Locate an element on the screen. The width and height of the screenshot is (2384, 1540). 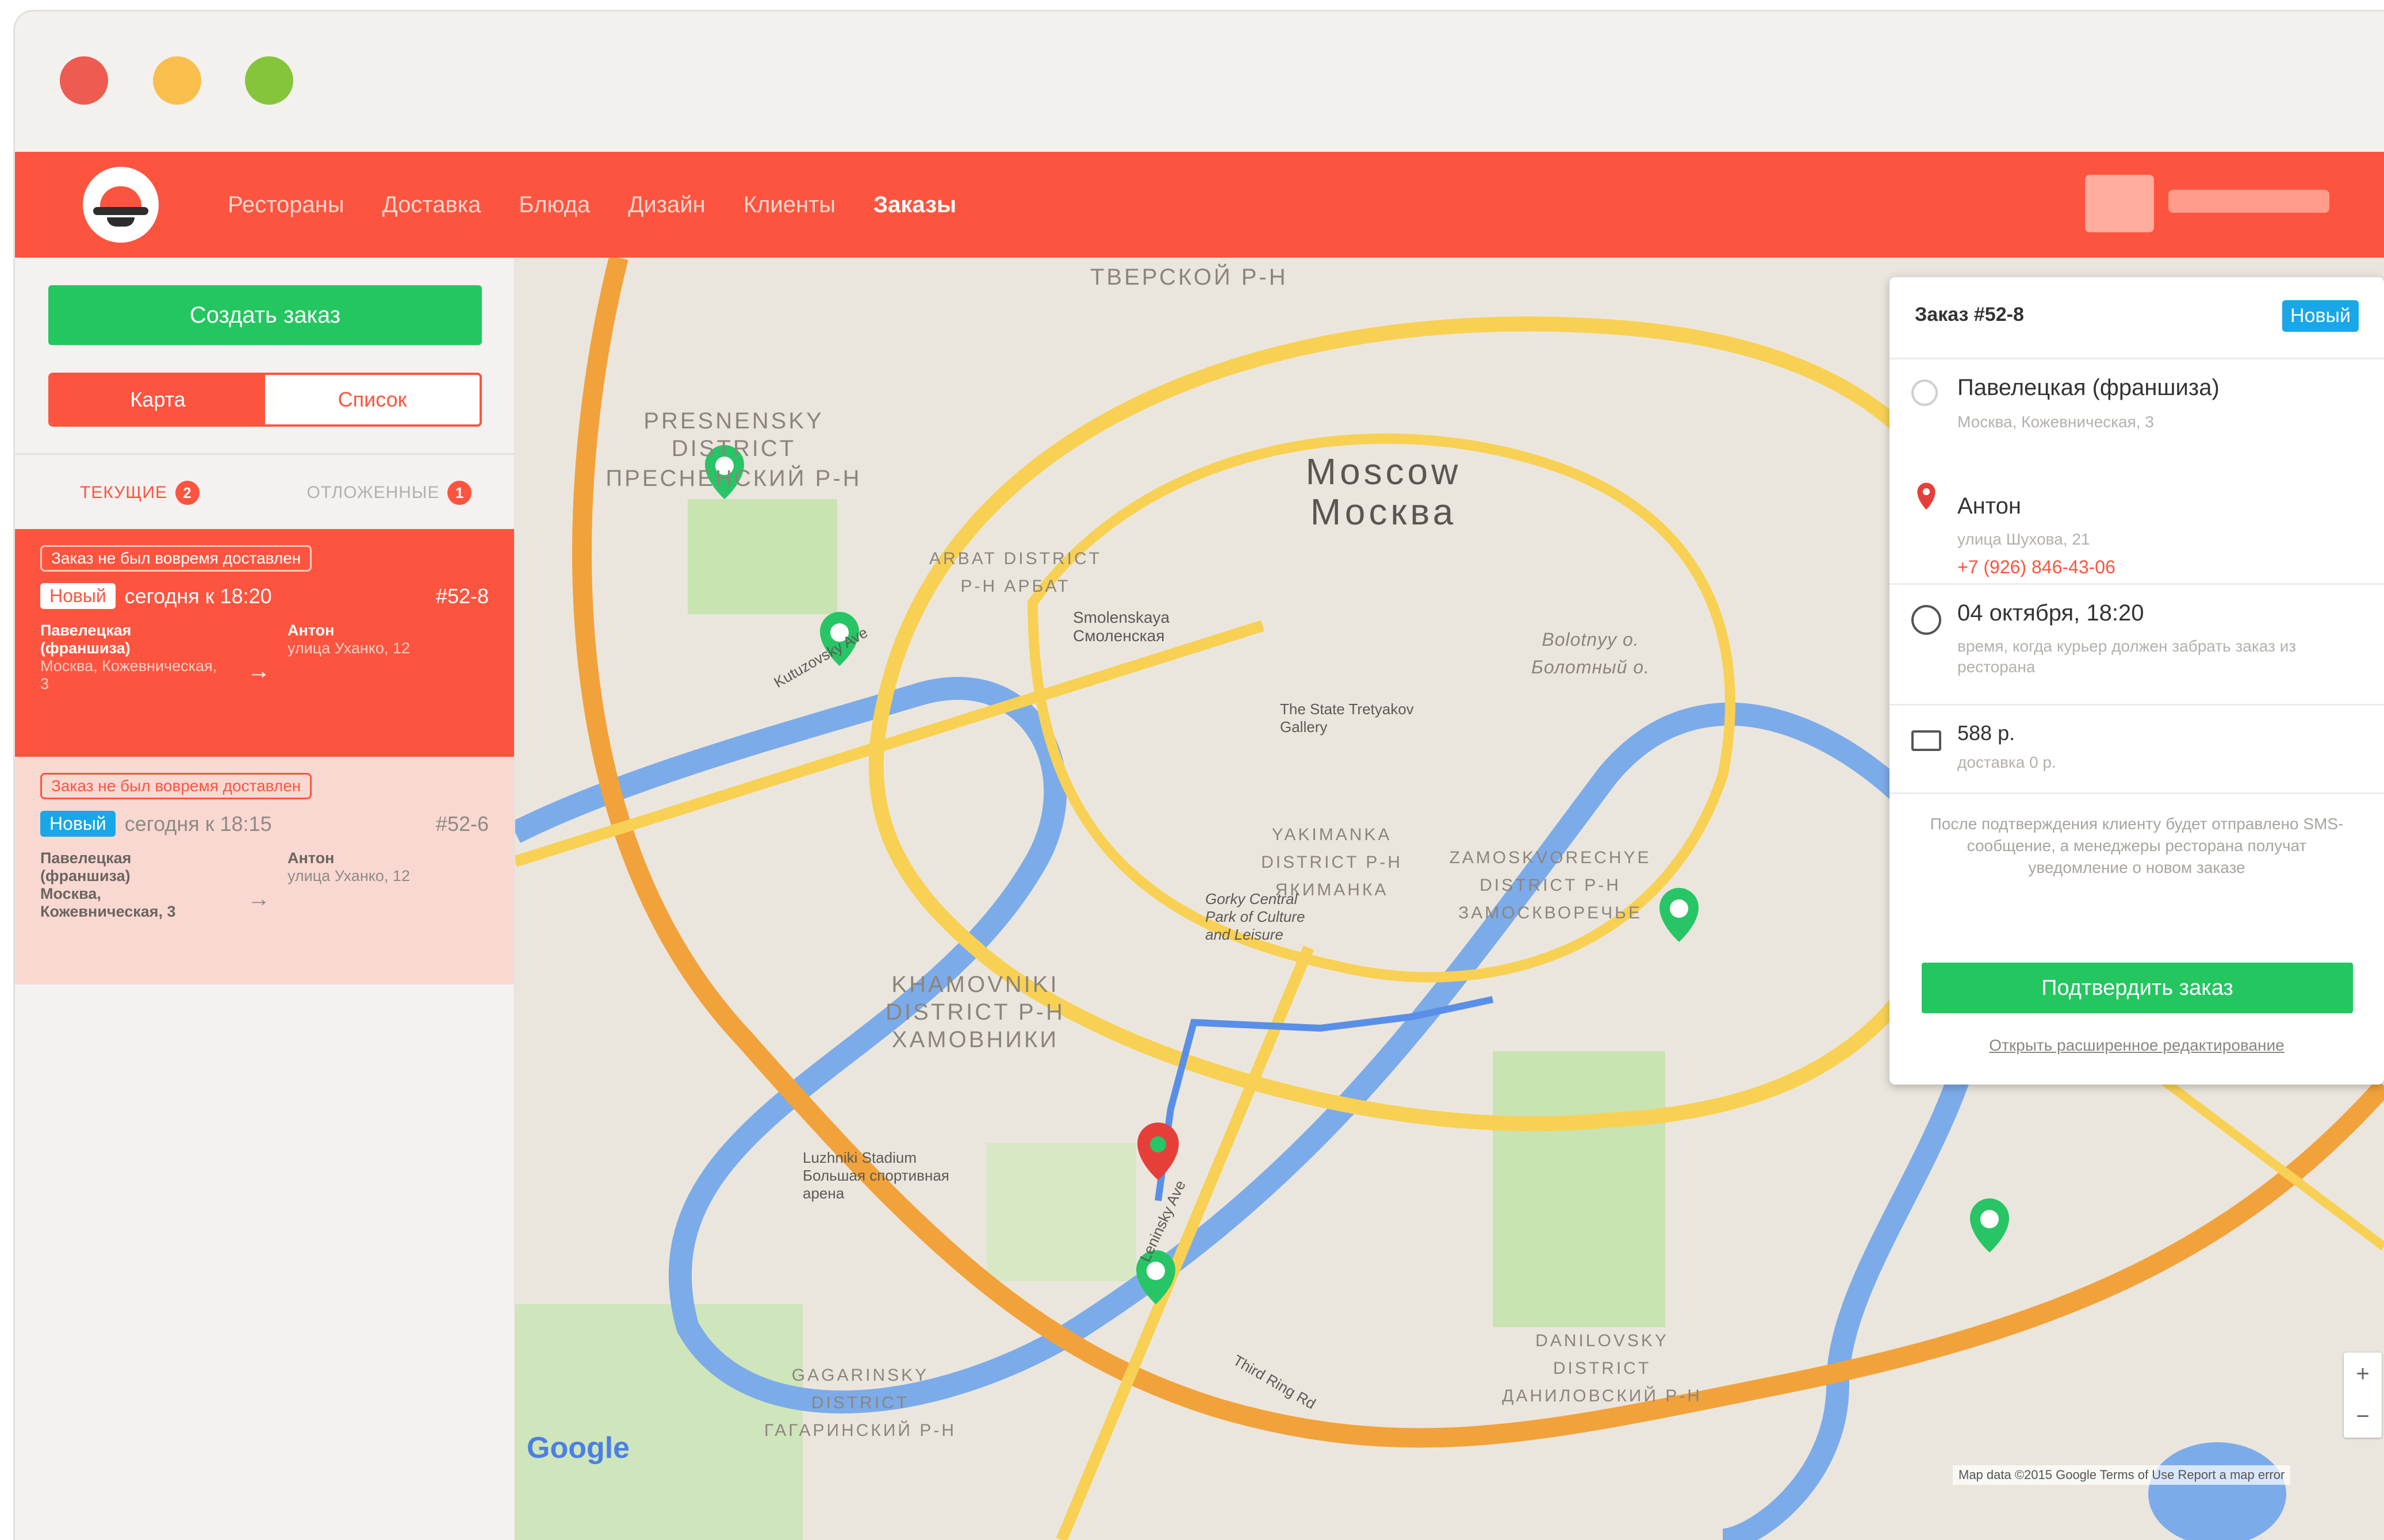
origin-circle-icon is located at coordinates (1924, 393).